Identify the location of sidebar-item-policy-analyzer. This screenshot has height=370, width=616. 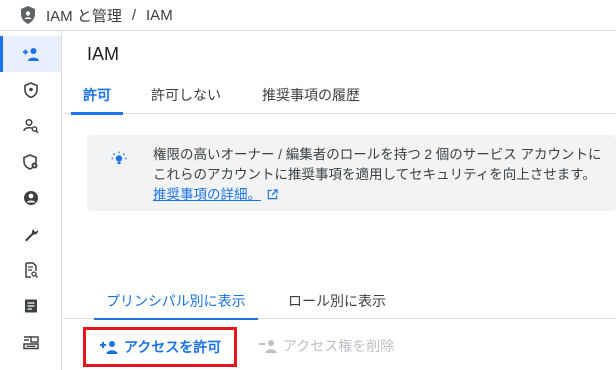
(30, 126).